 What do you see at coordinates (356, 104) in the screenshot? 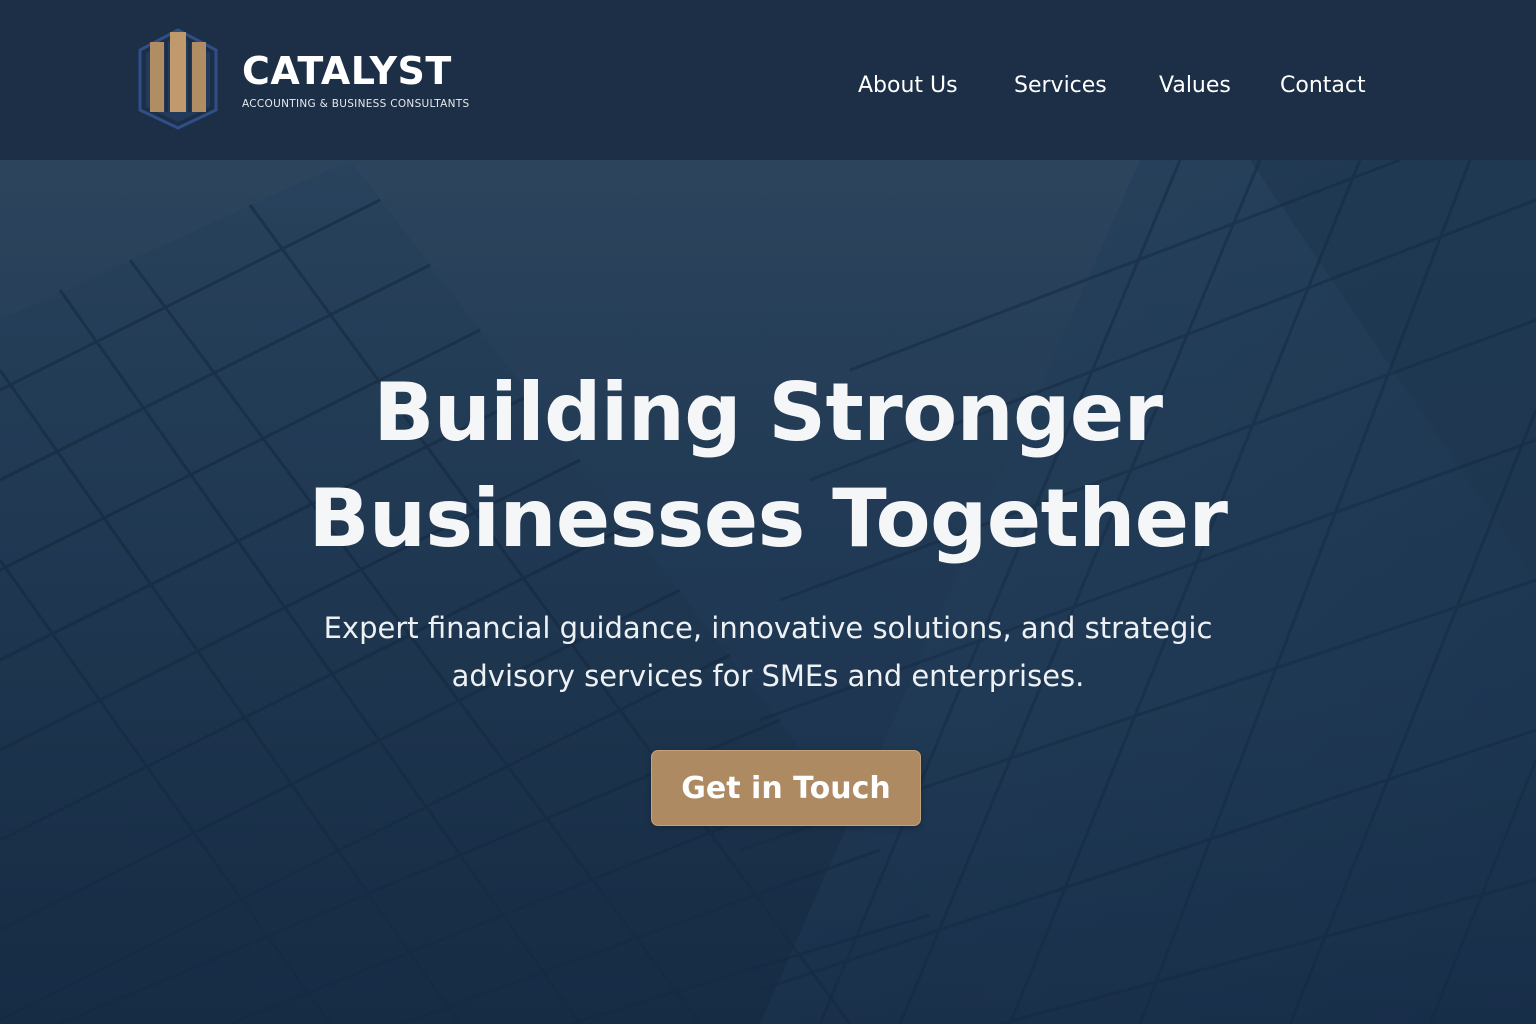
I see `brand-tagline: ACCOUNTING & BUSINESS CONSULTANTS` at bounding box center [356, 104].